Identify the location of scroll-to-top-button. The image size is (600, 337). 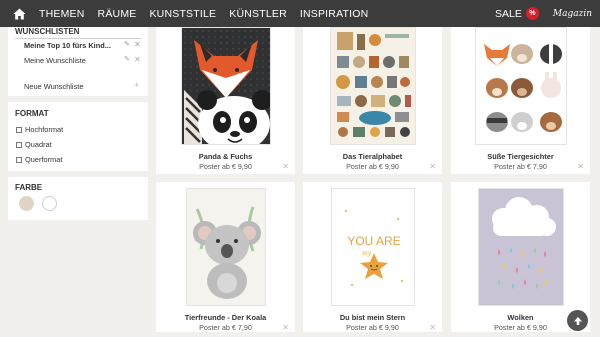
(577, 320).